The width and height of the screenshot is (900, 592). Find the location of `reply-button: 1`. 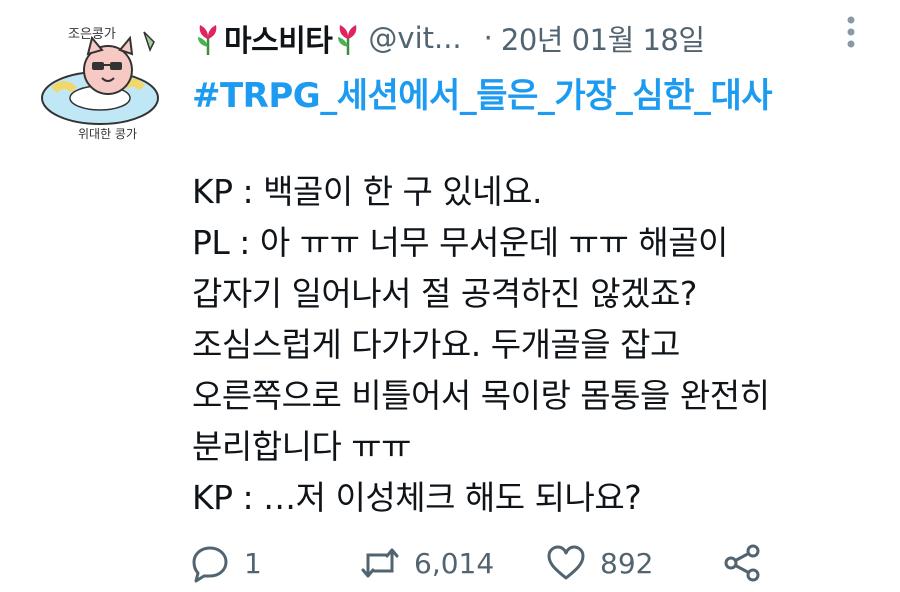

reply-button: 1 is located at coordinates (275, 563).